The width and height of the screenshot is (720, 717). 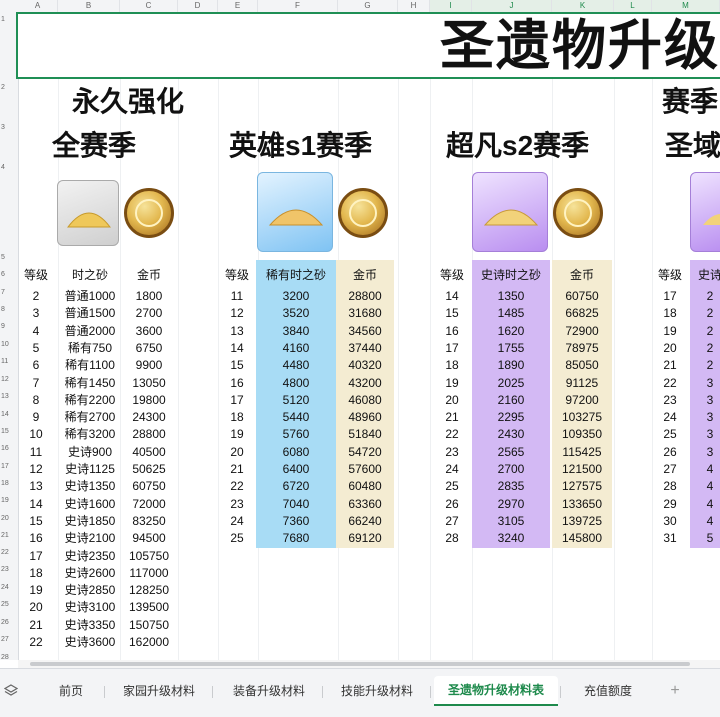 I want to click on sheet-tab-3: 装备升级材料, so click(x=269, y=691).